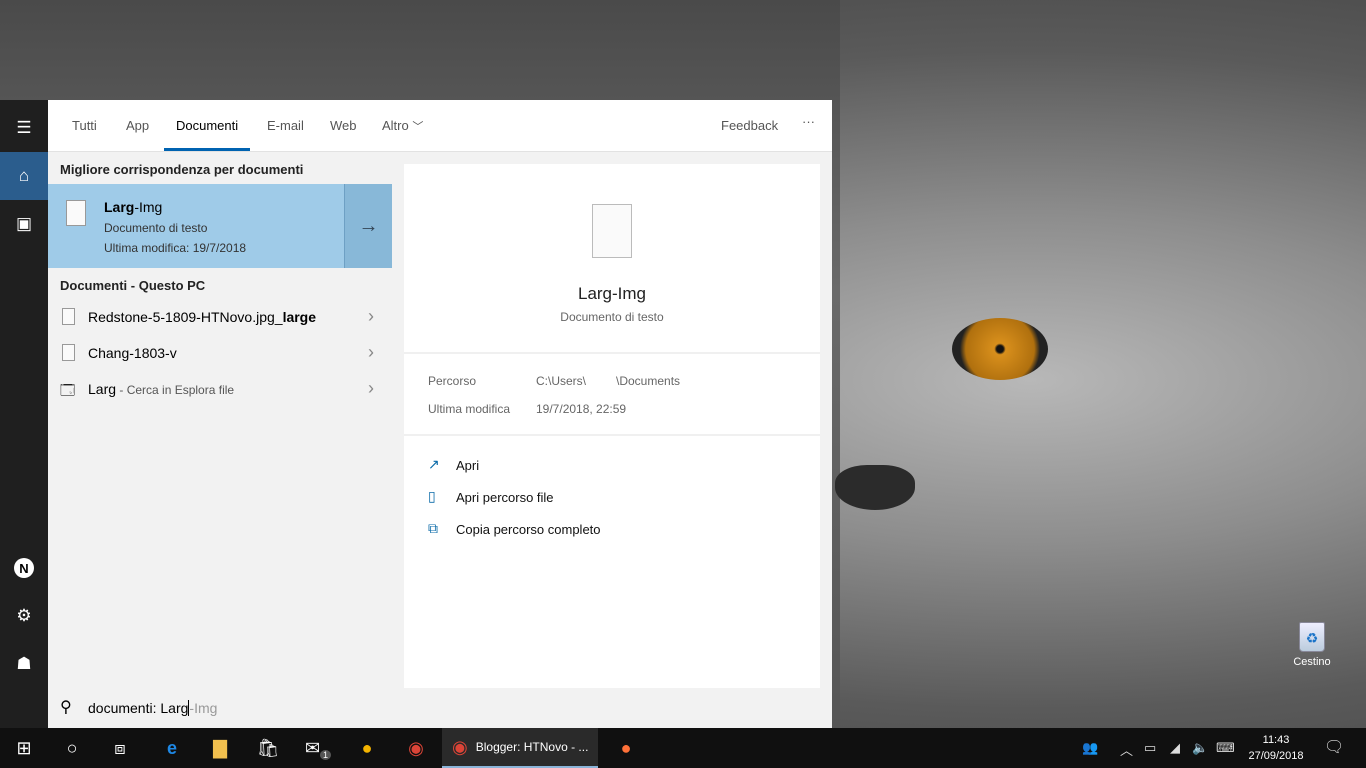  I want to click on file-explorer-icon: ▇, so click(220, 748).